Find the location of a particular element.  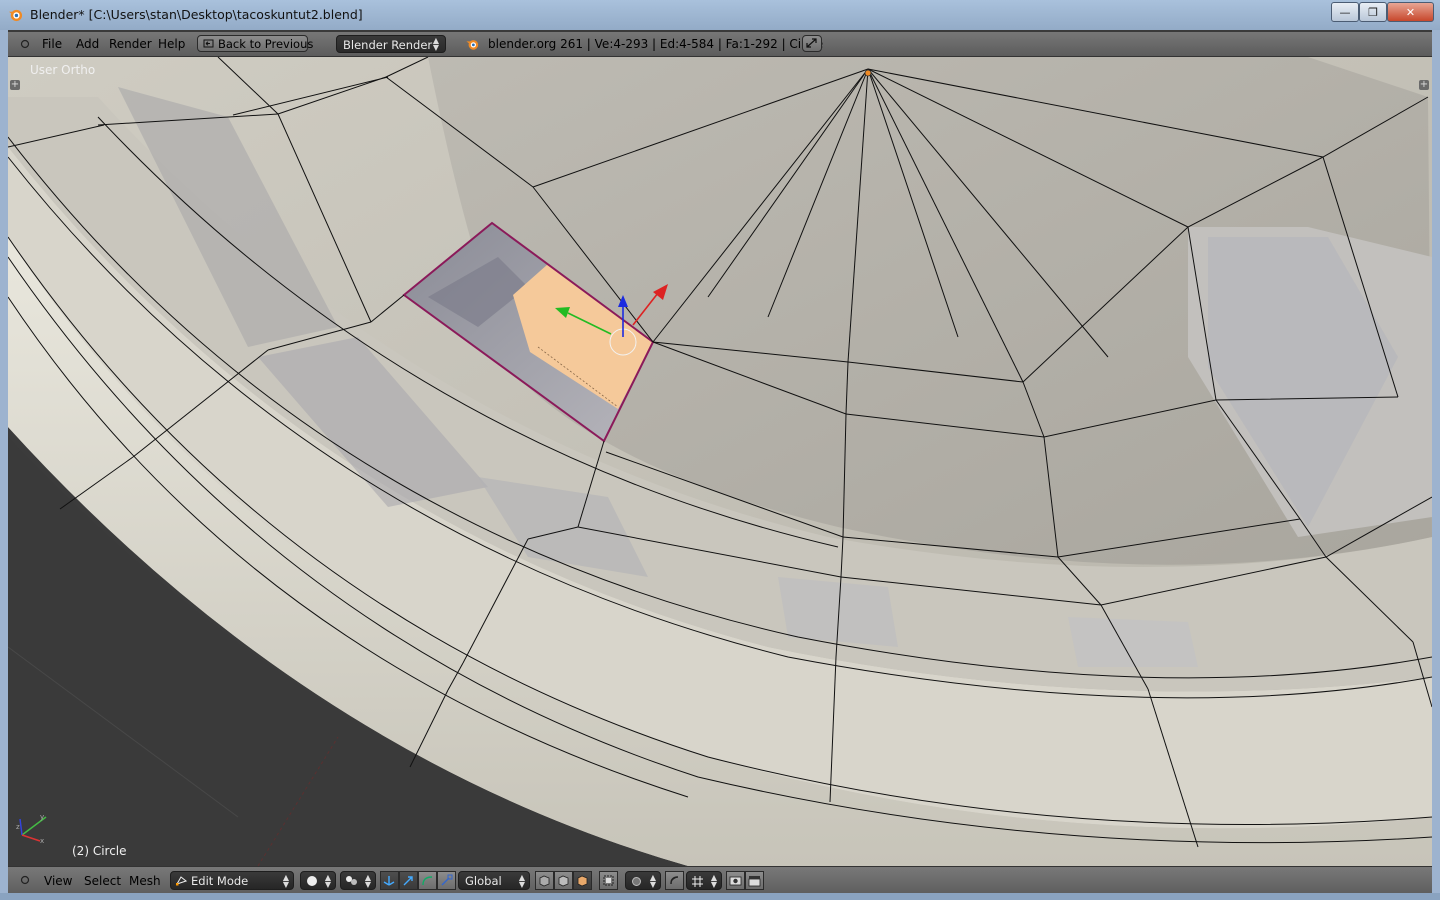

rotate-arc-icon is located at coordinates (427, 881).